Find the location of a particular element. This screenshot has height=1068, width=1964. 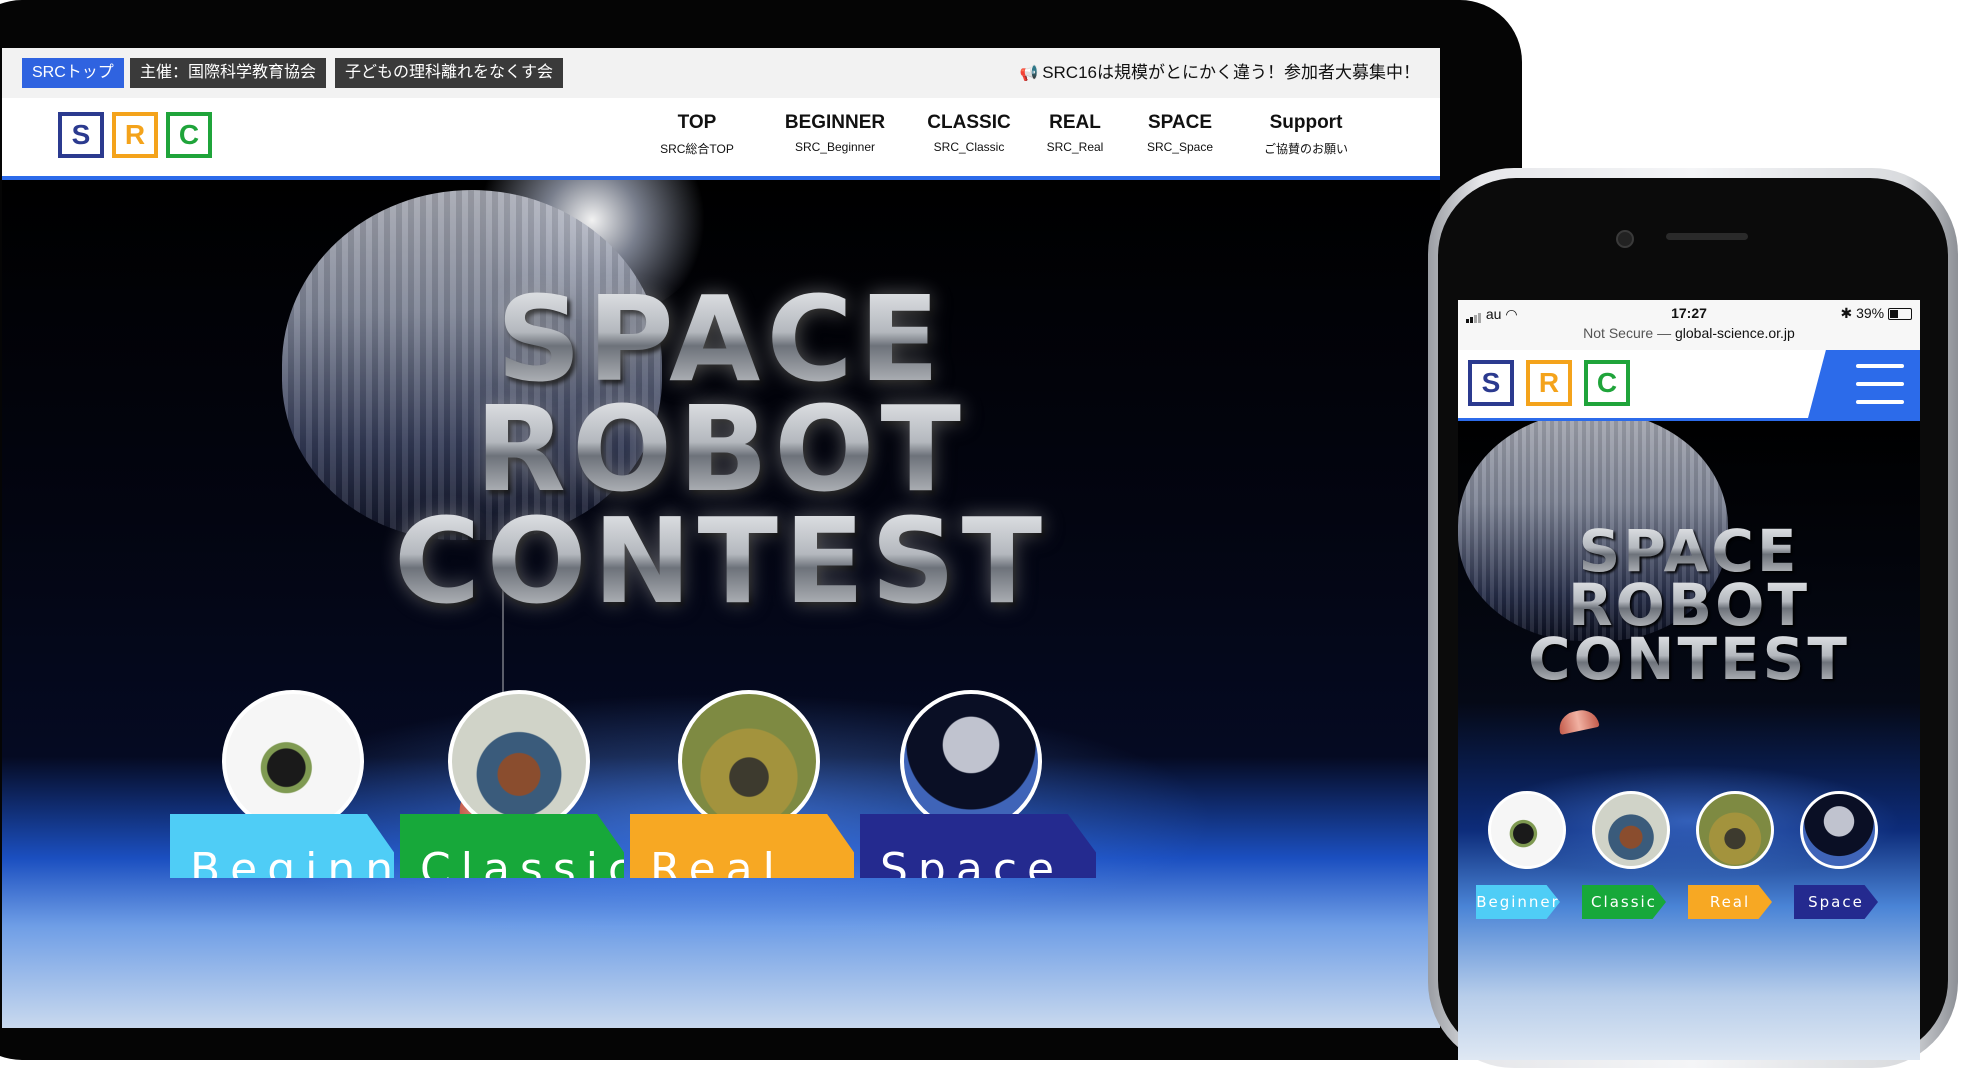

battery-icon is located at coordinates (1900, 314).